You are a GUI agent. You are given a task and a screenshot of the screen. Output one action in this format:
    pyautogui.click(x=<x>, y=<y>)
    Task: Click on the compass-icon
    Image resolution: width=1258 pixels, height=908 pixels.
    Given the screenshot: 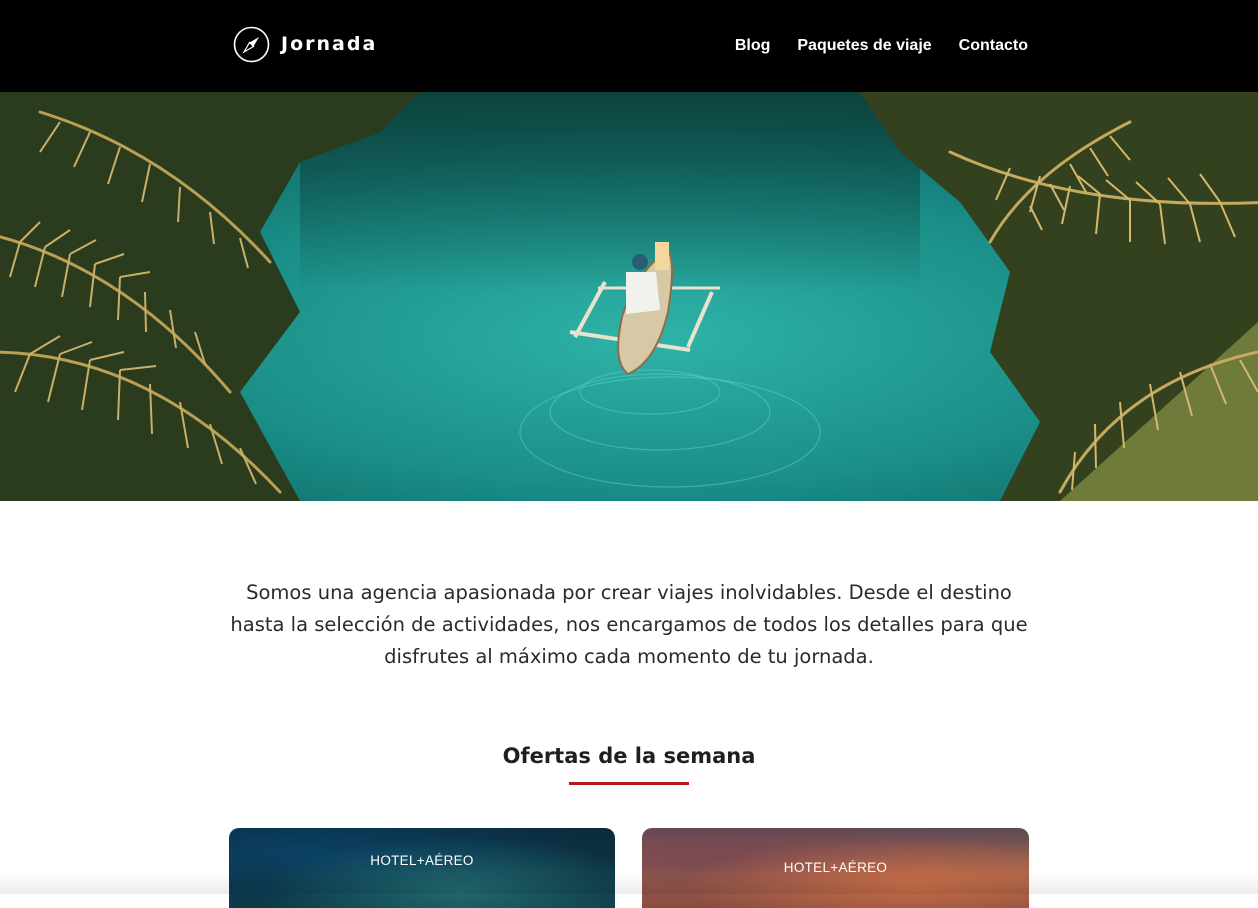 What is the action you would take?
    pyautogui.click(x=251, y=44)
    